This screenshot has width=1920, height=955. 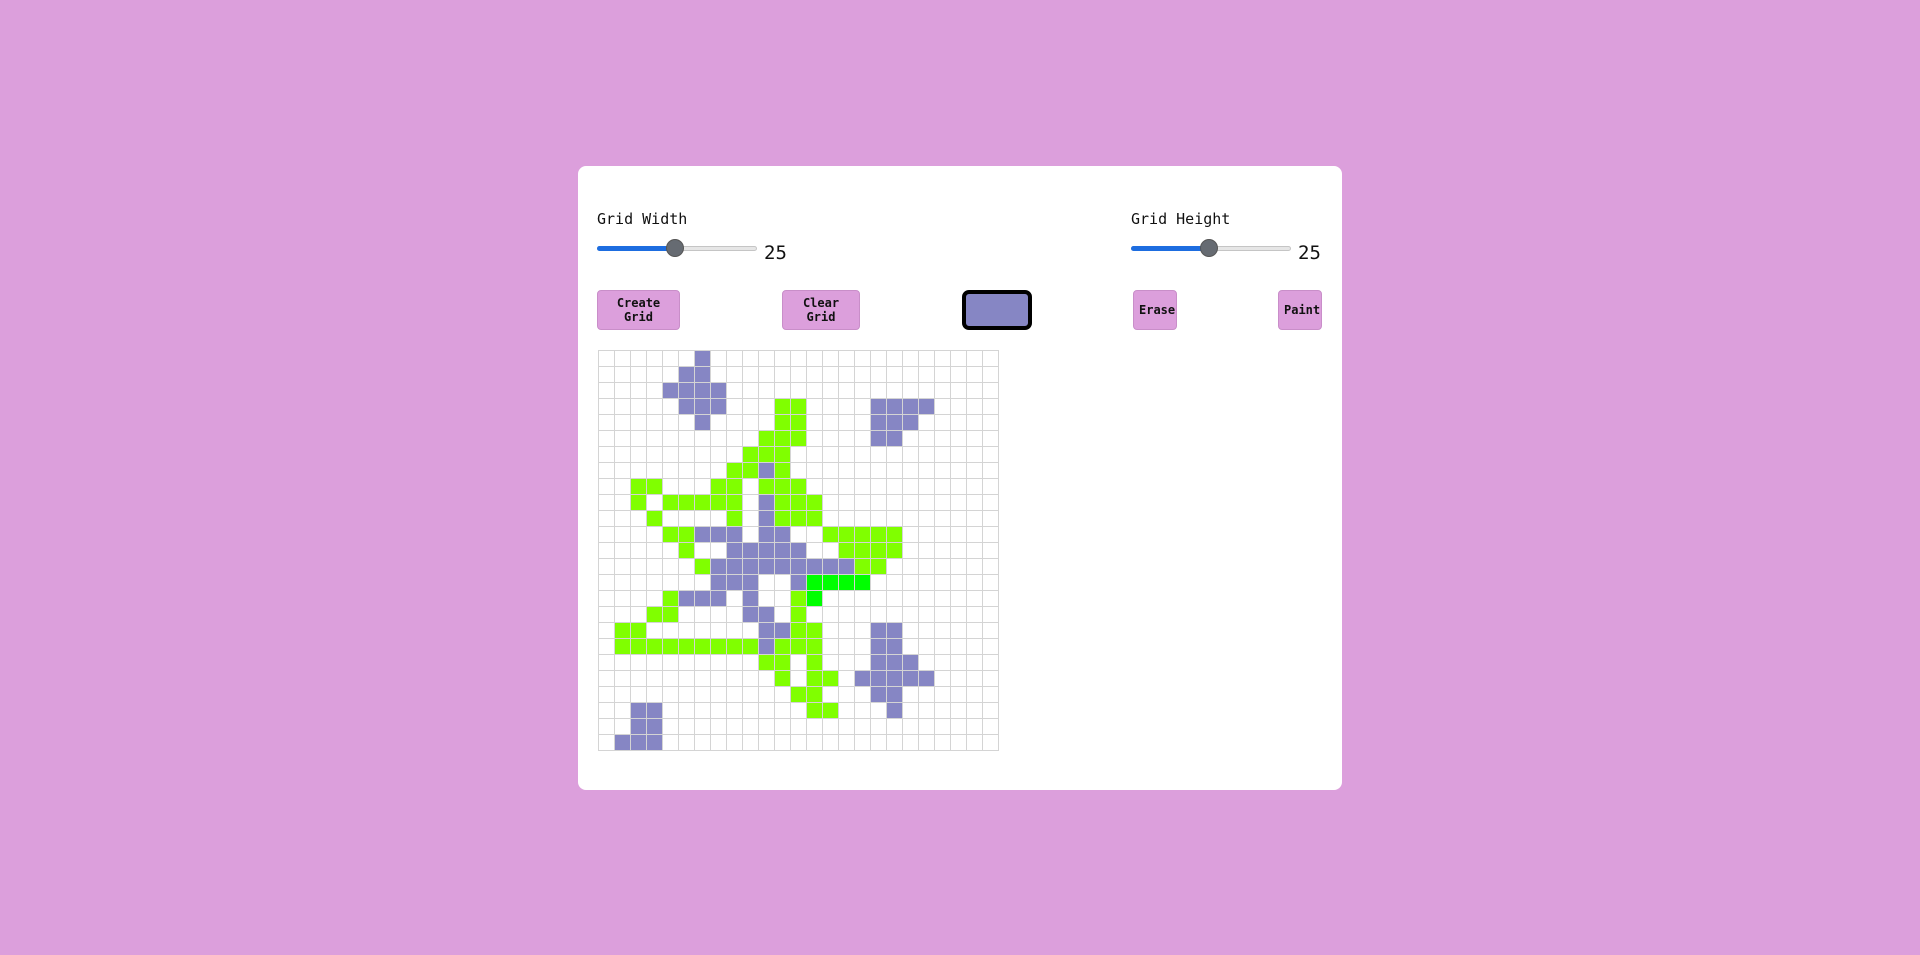 What do you see at coordinates (821, 310) in the screenshot?
I see `clear-grid-button: Clear Grid` at bounding box center [821, 310].